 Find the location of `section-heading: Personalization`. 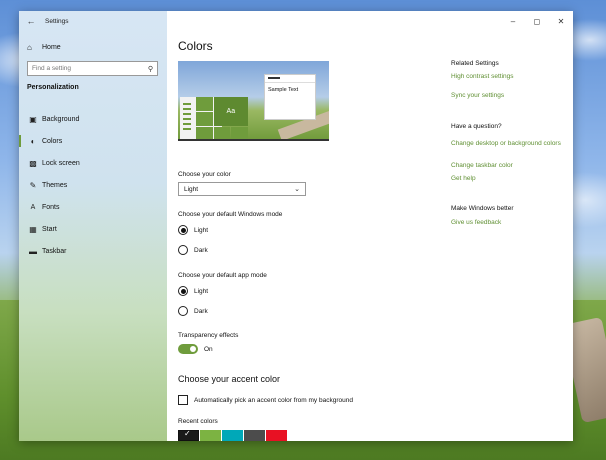

section-heading: Personalization is located at coordinates (53, 87).